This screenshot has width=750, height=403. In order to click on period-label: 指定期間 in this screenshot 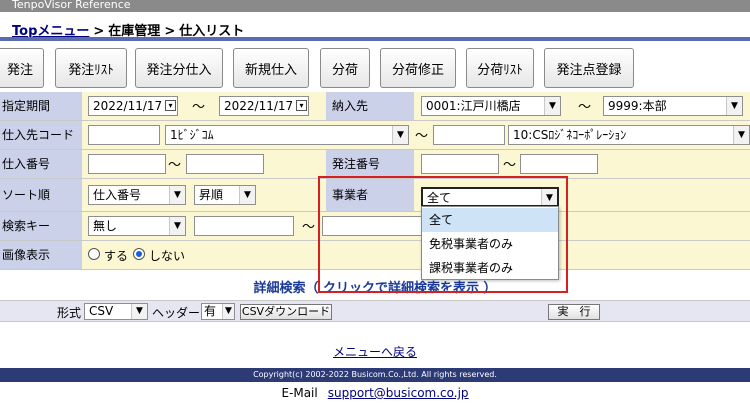, I will do `click(41, 106)`.